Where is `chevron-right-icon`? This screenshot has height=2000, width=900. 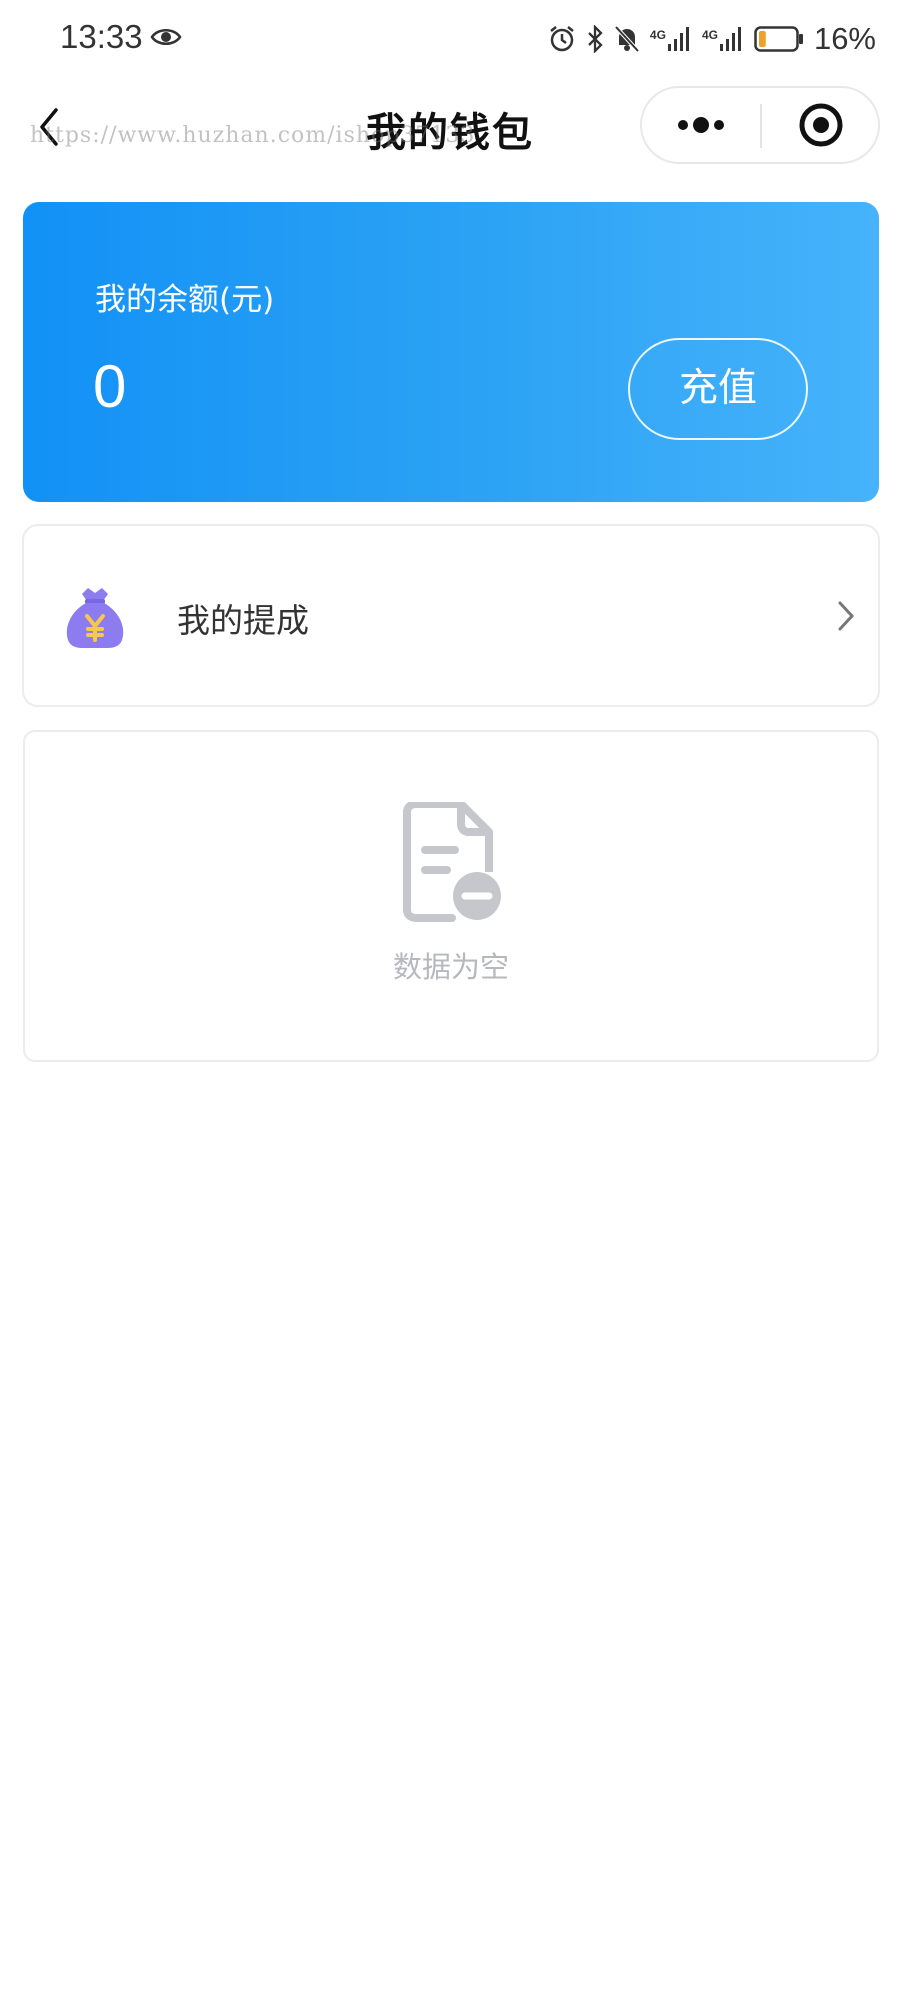 chevron-right-icon is located at coordinates (846, 618).